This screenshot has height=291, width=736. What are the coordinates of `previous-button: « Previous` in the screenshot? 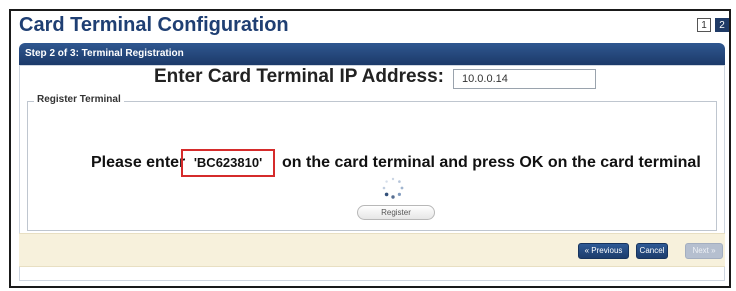 It's located at (603, 251).